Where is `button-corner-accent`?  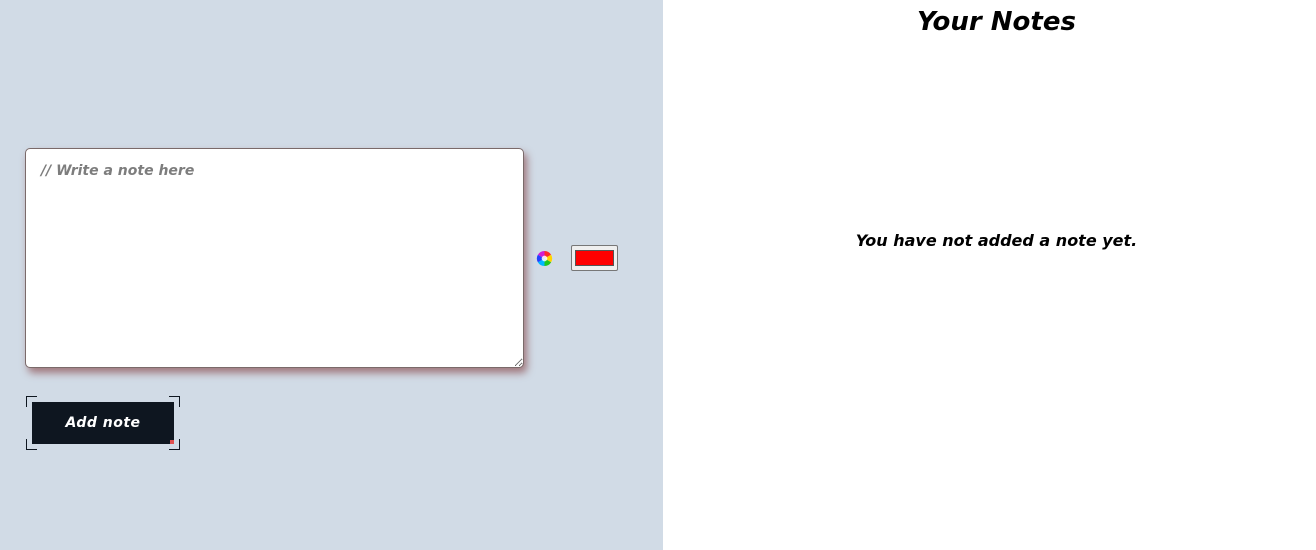
button-corner-accent is located at coordinates (172, 442).